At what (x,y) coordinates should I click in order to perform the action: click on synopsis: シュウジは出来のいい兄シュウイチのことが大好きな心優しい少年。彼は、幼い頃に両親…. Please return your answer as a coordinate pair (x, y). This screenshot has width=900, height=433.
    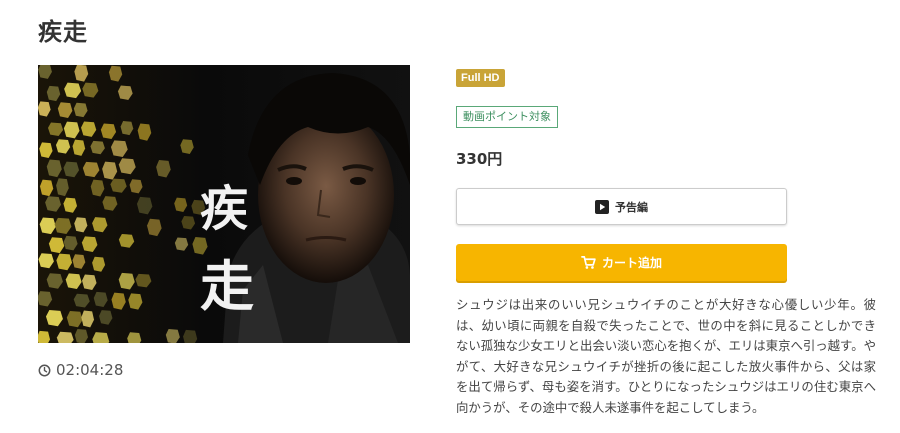
    Looking at the image, I should click on (666, 356).